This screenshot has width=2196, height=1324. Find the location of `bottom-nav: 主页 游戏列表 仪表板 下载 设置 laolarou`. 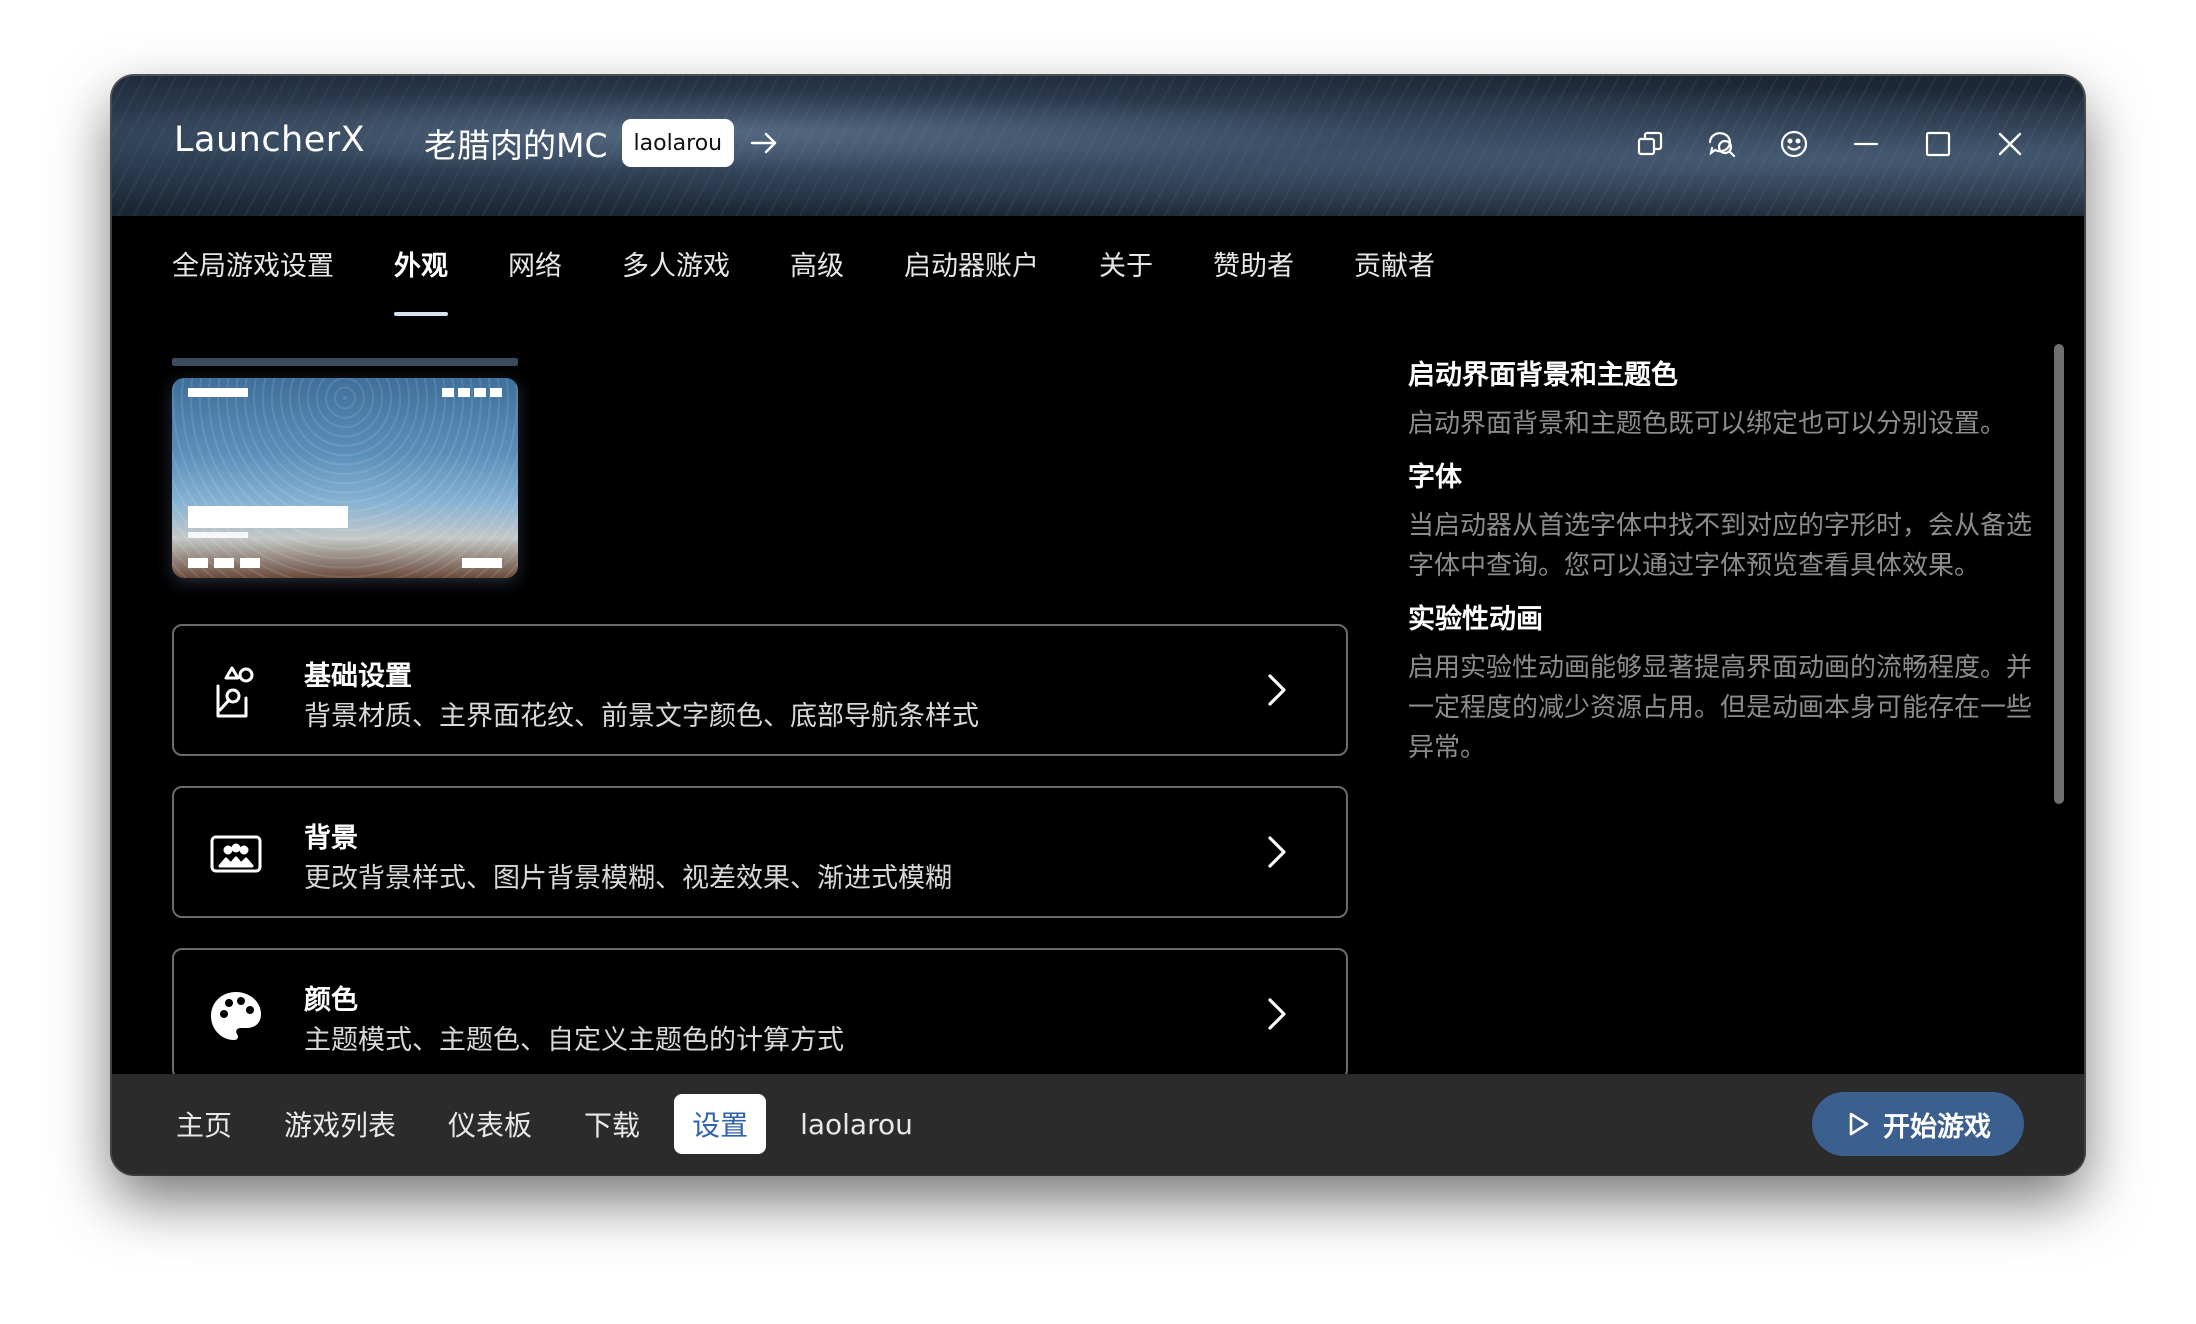

bottom-nav: 主页 游戏列表 仪表板 下载 设置 laolarou is located at coordinates (544, 1124).